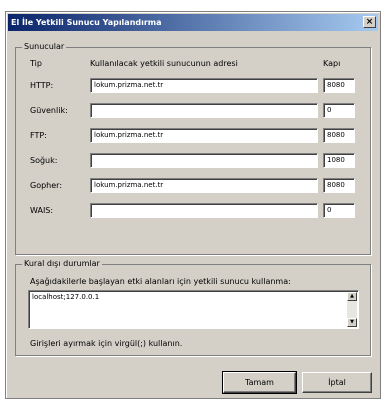  I want to click on ftp-port-input: 8080, so click(339, 135).